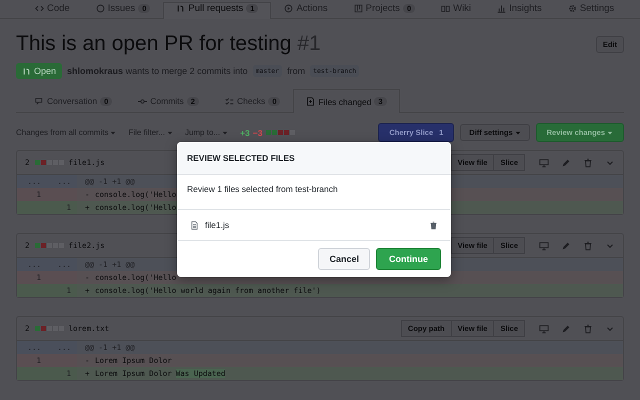  I want to click on issue-icon, so click(100, 8).